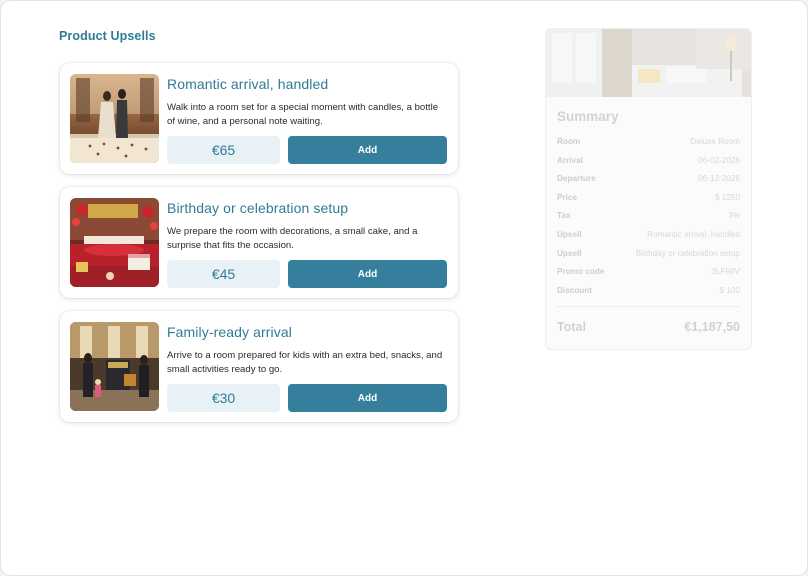  I want to click on summary-row-tax: Tax 3%, so click(648, 216).